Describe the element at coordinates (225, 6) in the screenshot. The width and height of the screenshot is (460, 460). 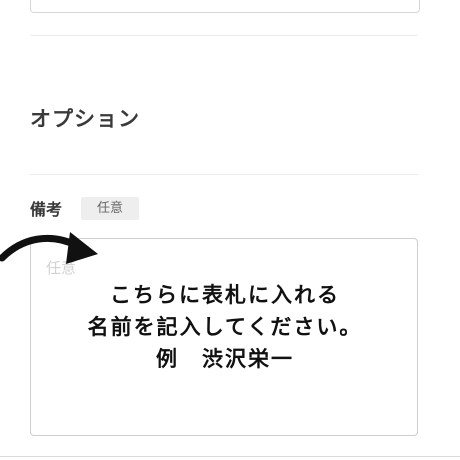
I see `previous-text-field` at that location.